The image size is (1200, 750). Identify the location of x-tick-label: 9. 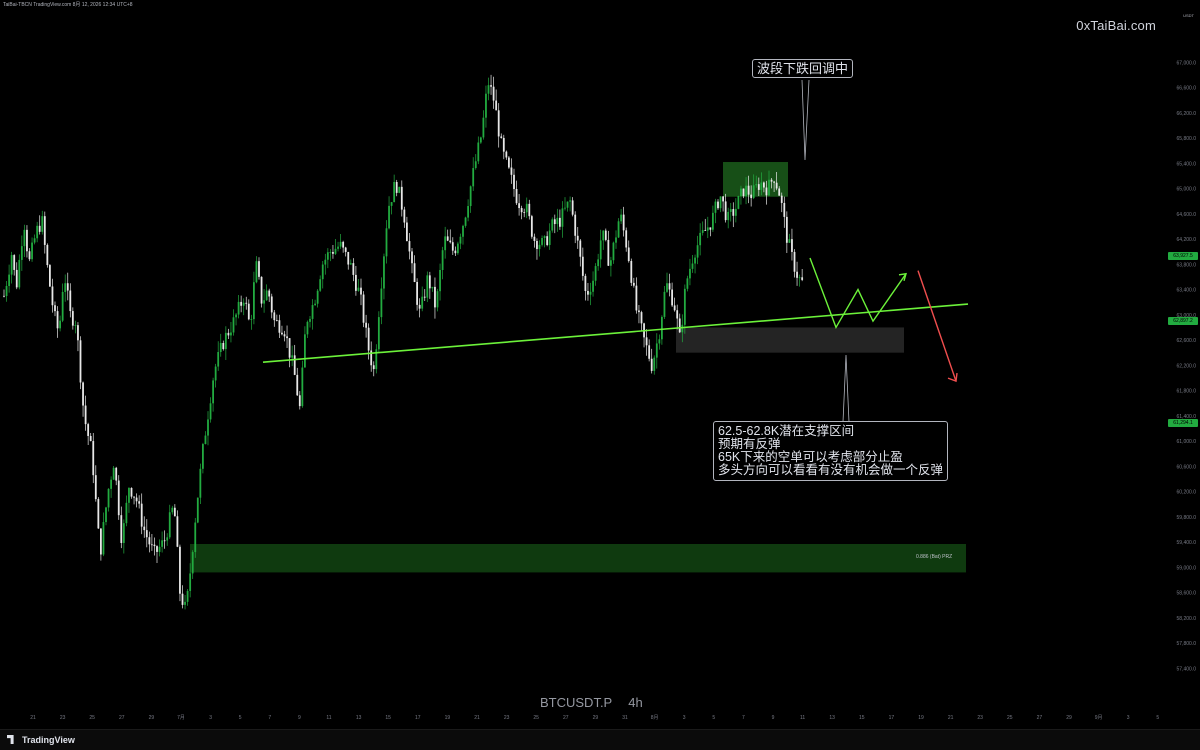
(773, 718).